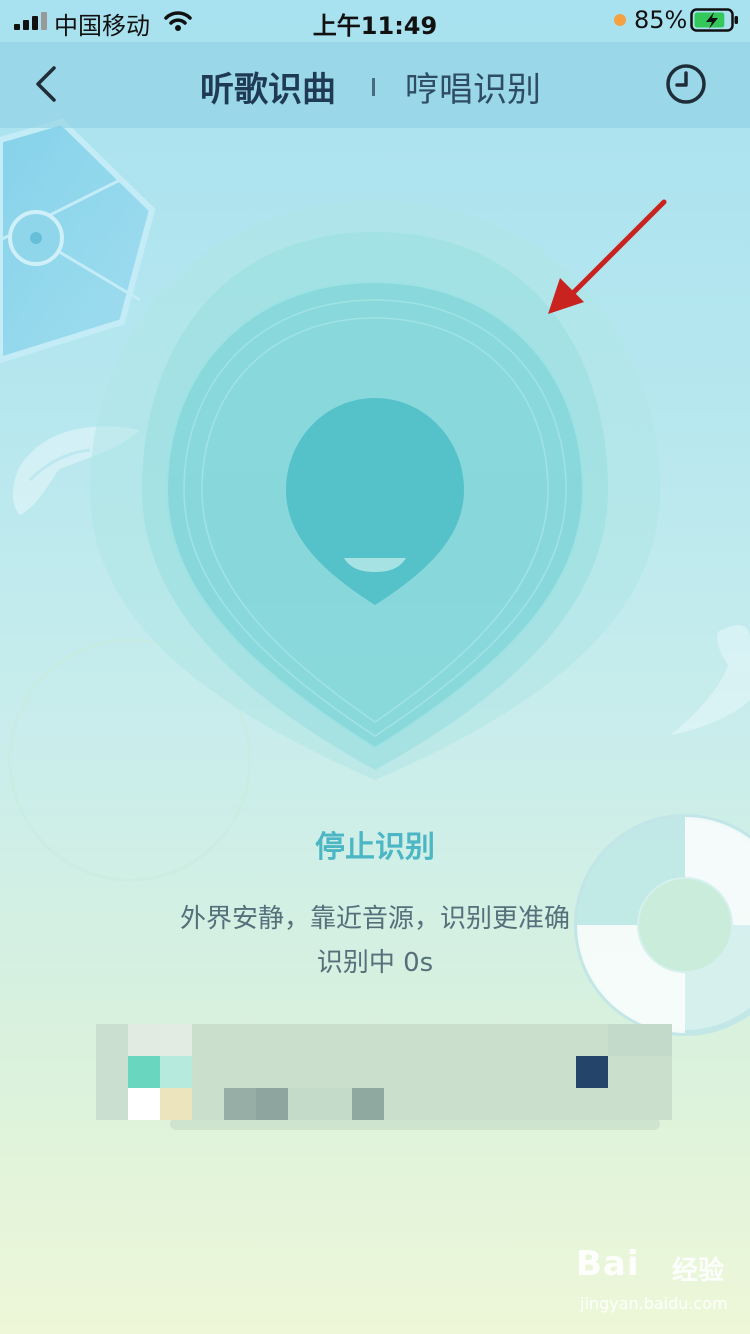 The image size is (750, 1334). I want to click on tab-song-recognition: 听歌识曲, so click(268, 86).